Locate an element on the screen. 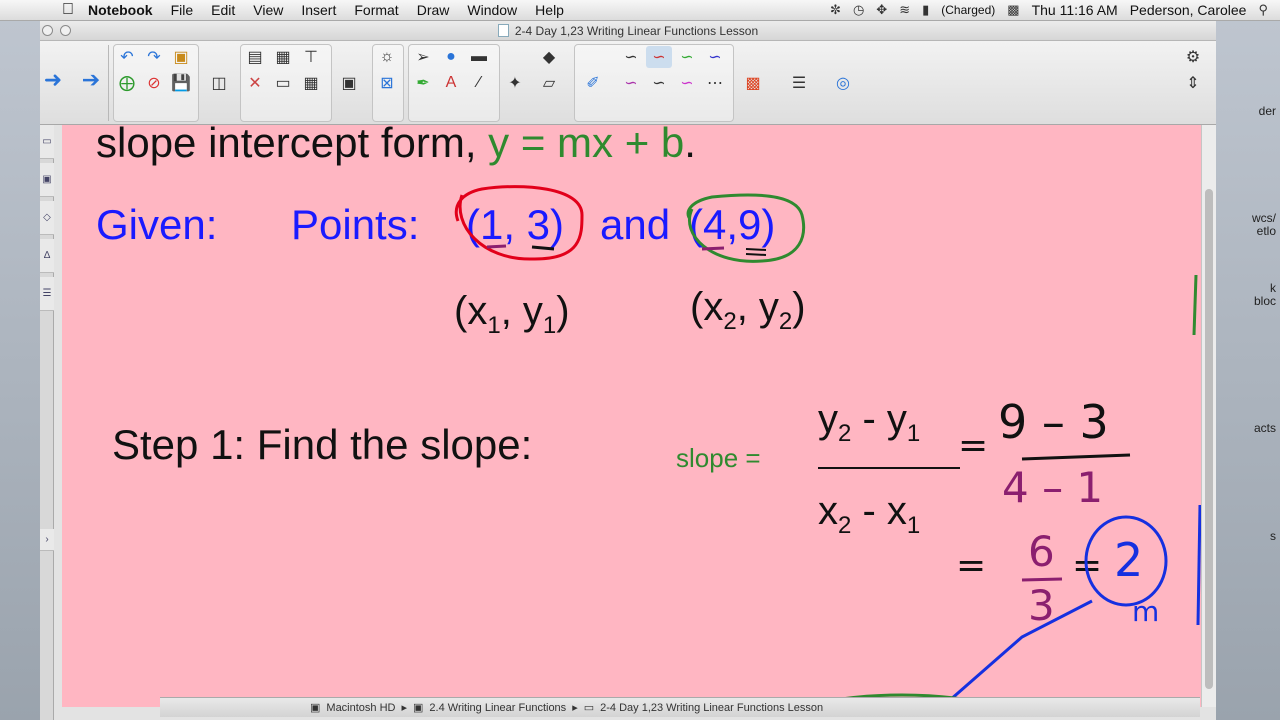 This screenshot has height=720, width=1280. color-palette-icon: ▩ is located at coordinates (753, 83).